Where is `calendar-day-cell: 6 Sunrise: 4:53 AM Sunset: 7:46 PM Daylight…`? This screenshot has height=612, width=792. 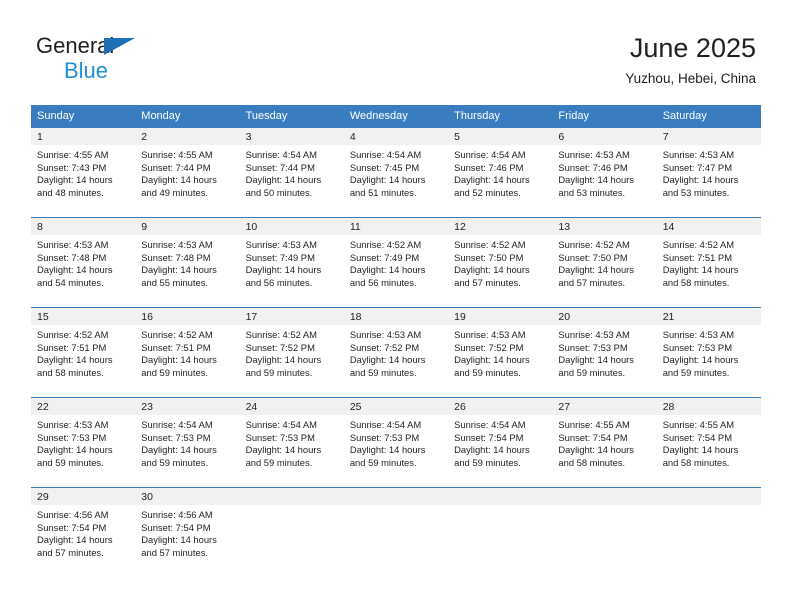 calendar-day-cell: 6 Sunrise: 4:53 AM Sunset: 7:46 PM Daylight… is located at coordinates (604, 172).